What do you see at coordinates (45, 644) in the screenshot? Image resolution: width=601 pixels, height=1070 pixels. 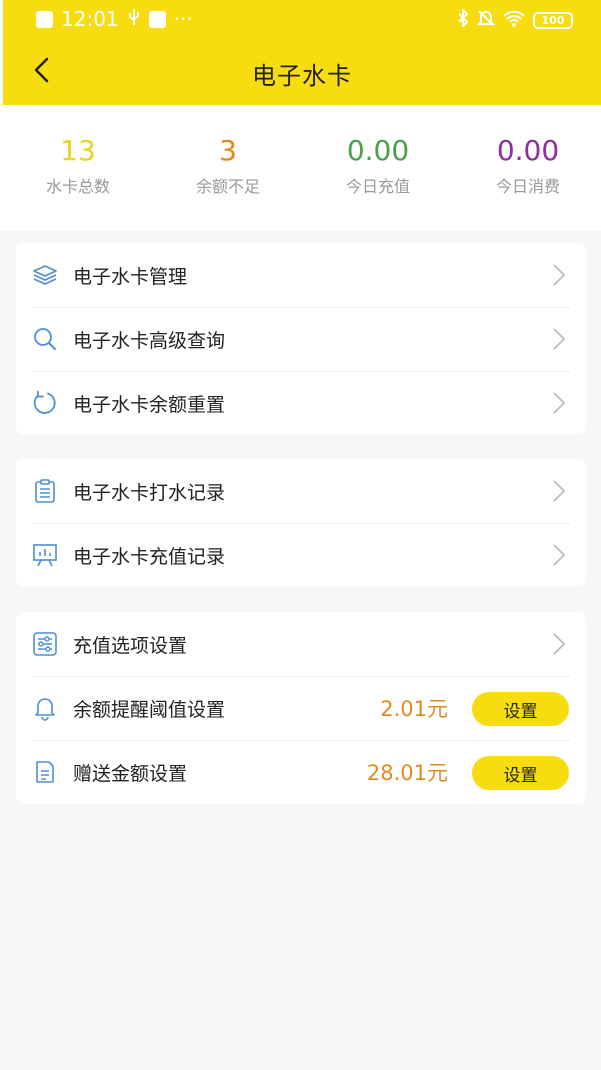 I see `sliders-icon` at bounding box center [45, 644].